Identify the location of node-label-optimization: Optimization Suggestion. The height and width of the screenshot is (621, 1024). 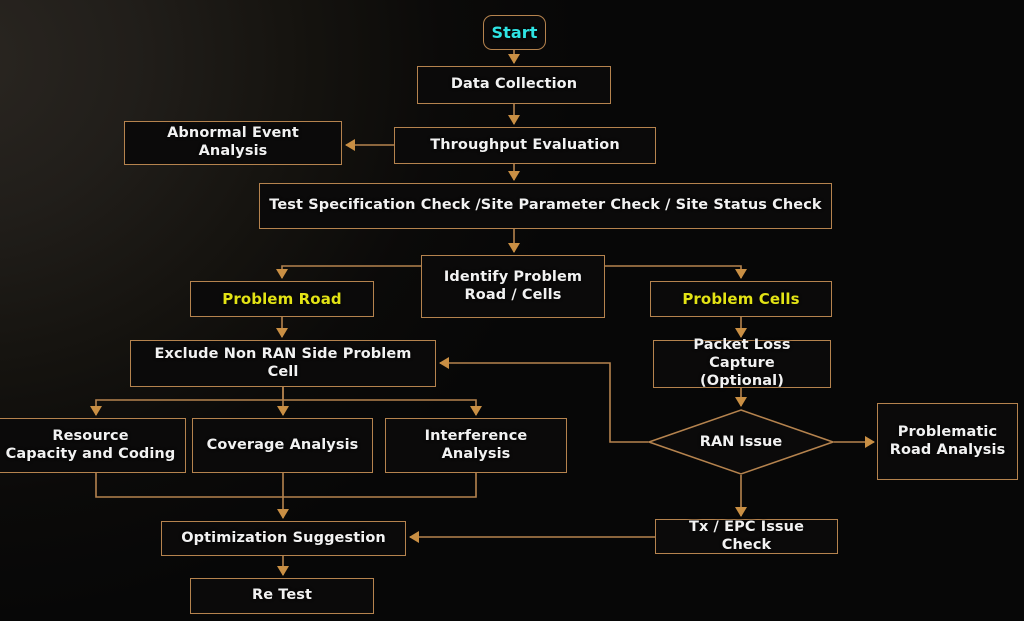
(283, 537).